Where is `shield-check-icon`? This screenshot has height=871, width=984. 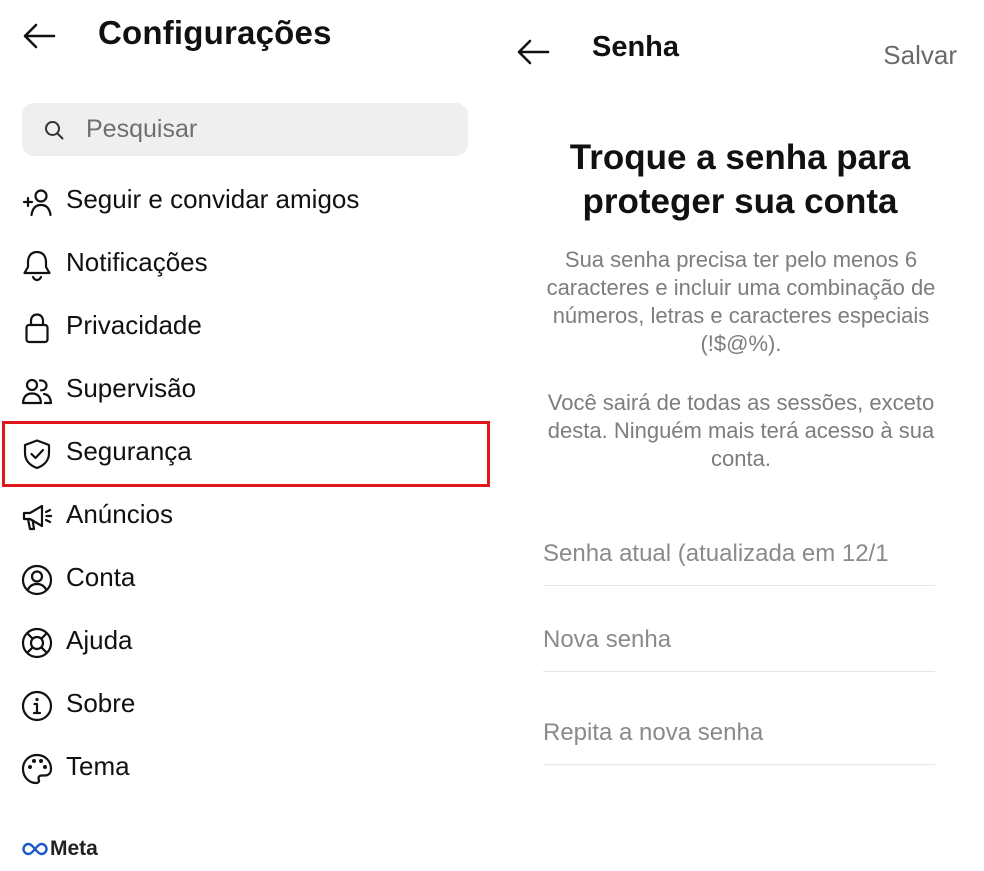 shield-check-icon is located at coordinates (37, 454).